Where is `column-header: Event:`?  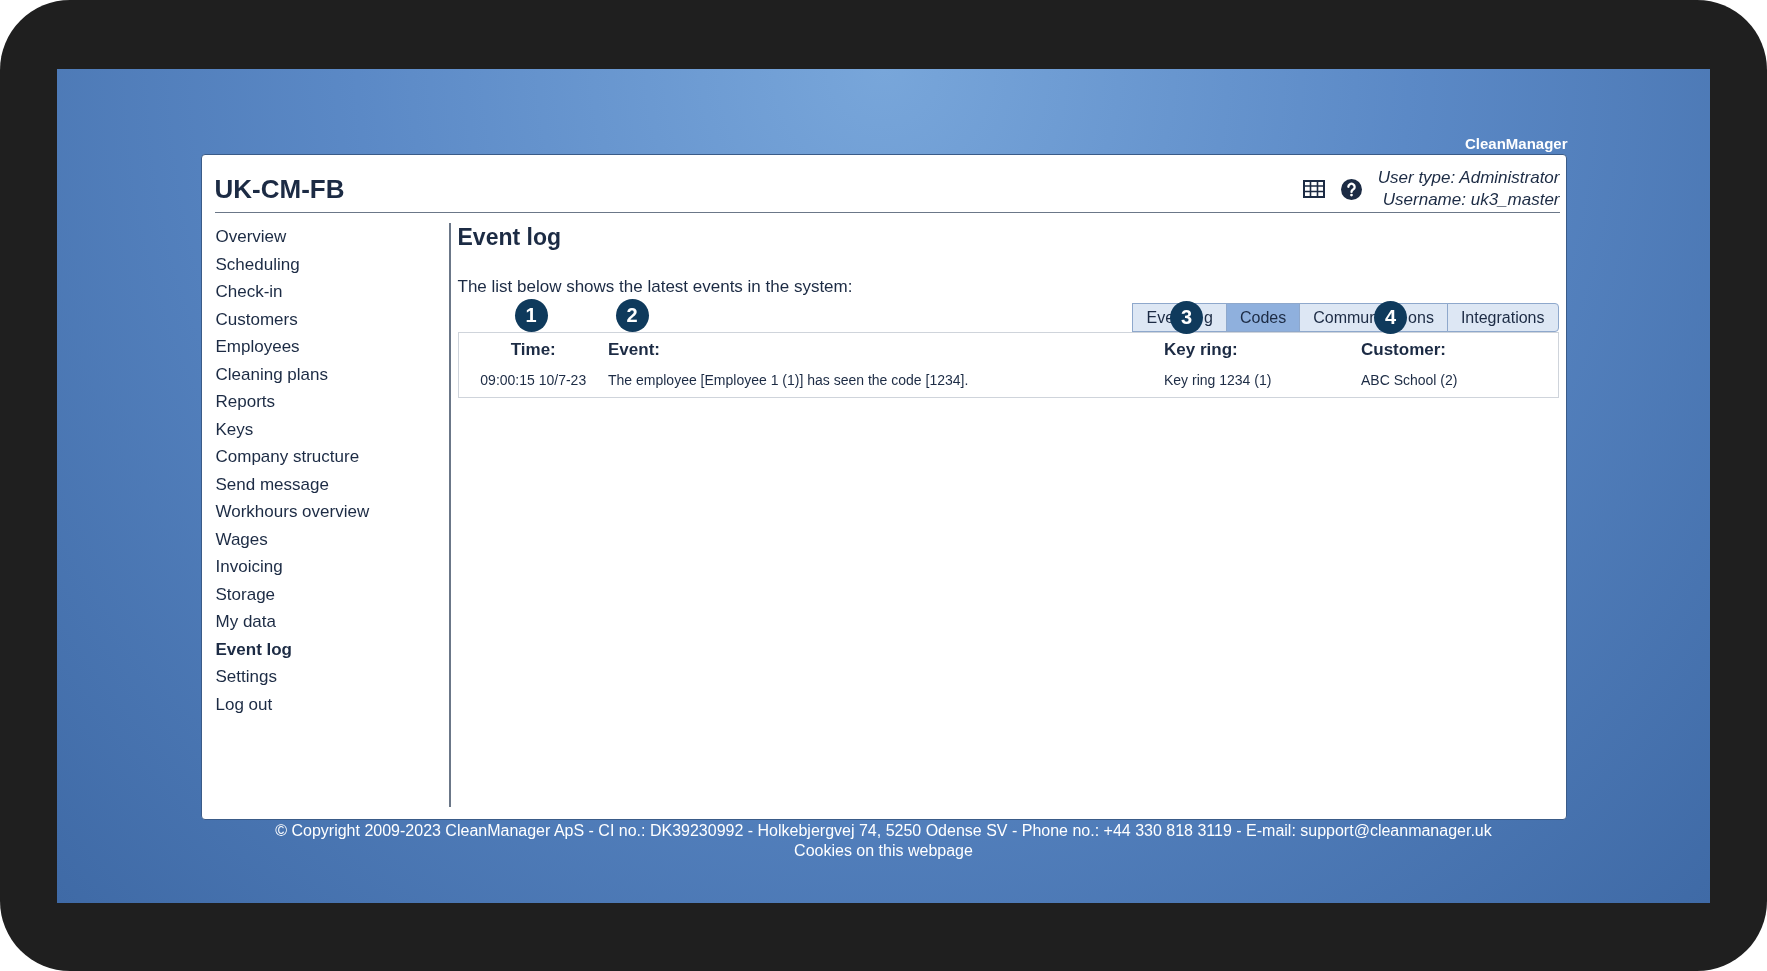 column-header: Event: is located at coordinates (634, 349).